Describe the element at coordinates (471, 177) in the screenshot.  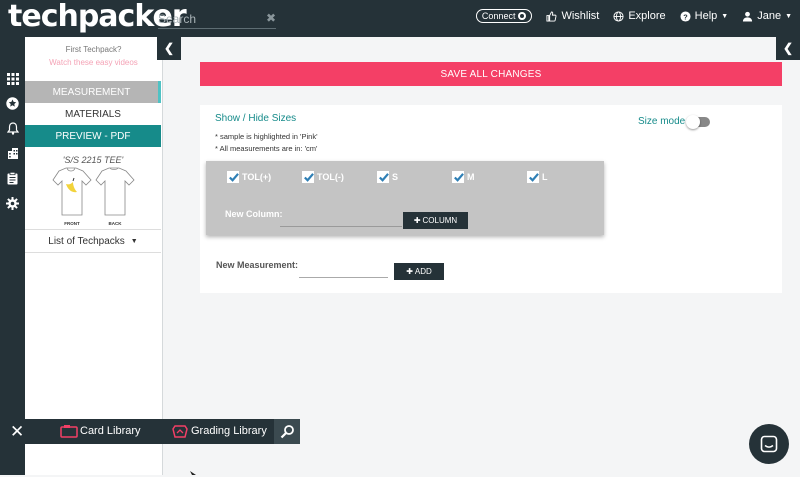
I see `column-label: M` at that location.